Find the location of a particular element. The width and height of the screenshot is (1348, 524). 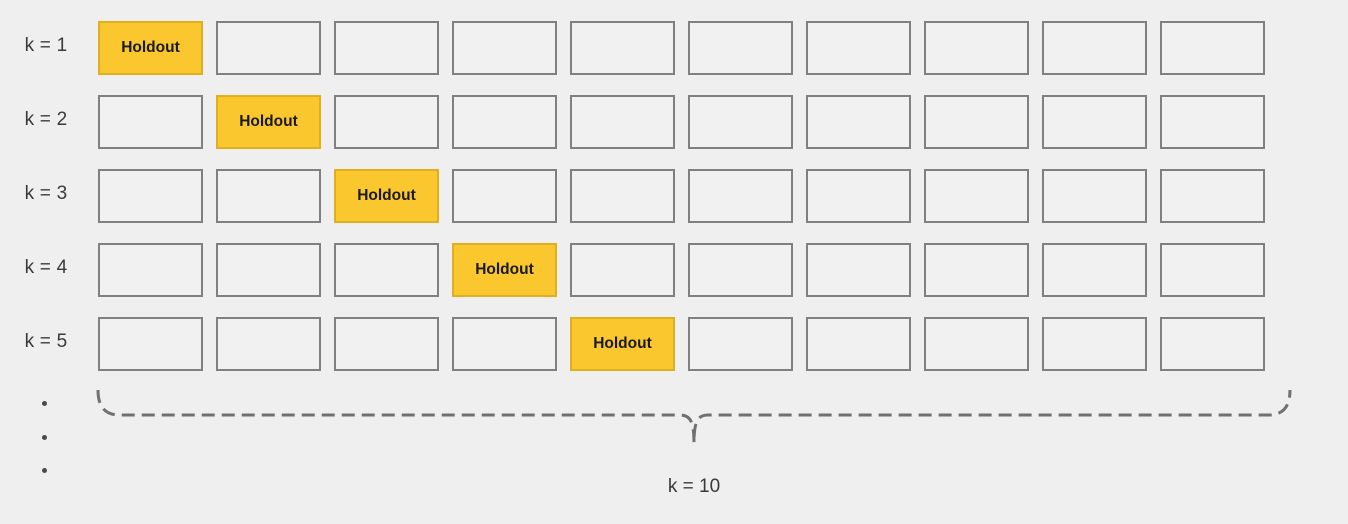

holdout-cell-k3-col3: Holdout is located at coordinates (386, 196).